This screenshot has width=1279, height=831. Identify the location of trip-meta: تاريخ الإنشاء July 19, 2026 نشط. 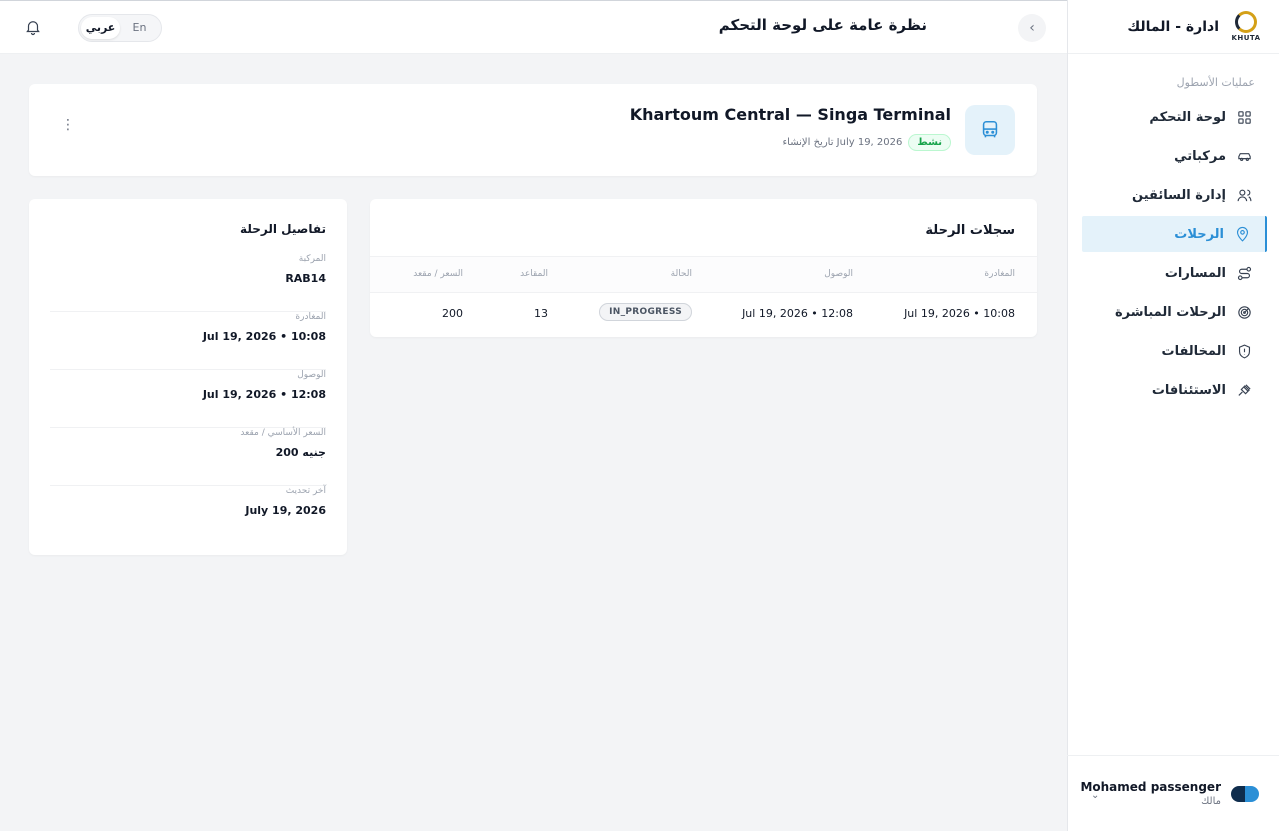
(866, 142).